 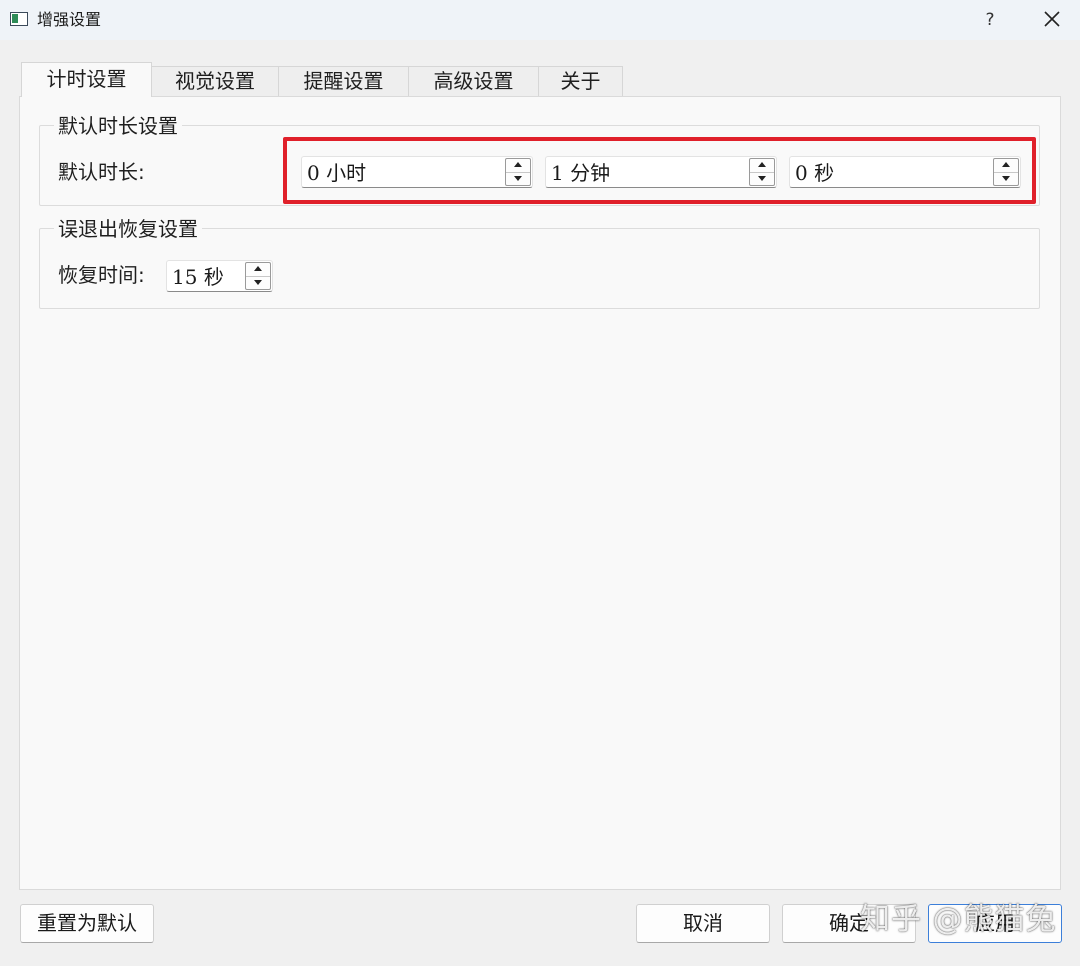 What do you see at coordinates (990, 20) in the screenshot?
I see `help-button: ?` at bounding box center [990, 20].